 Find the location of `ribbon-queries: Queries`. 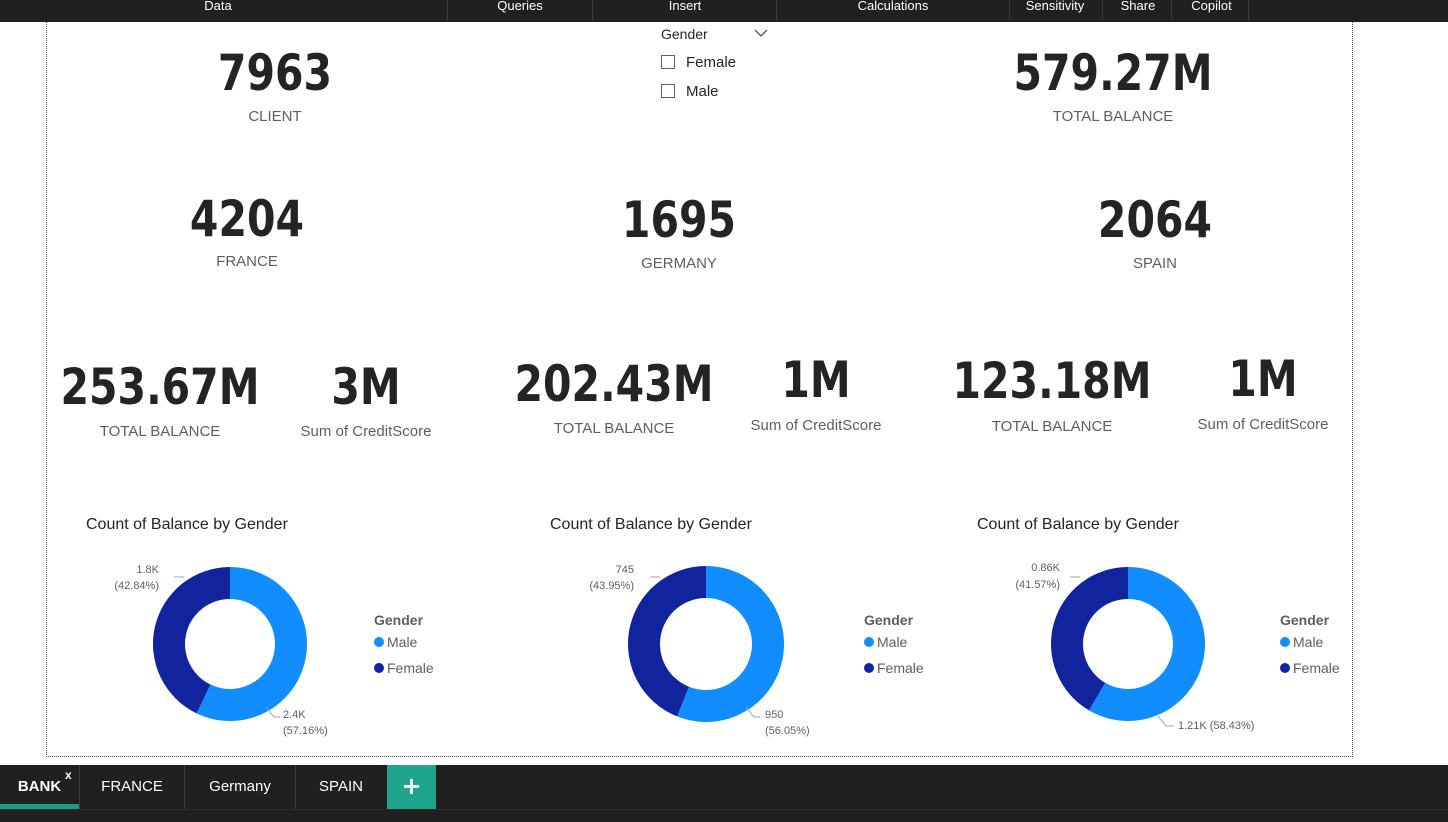

ribbon-queries: Queries is located at coordinates (520, 11).